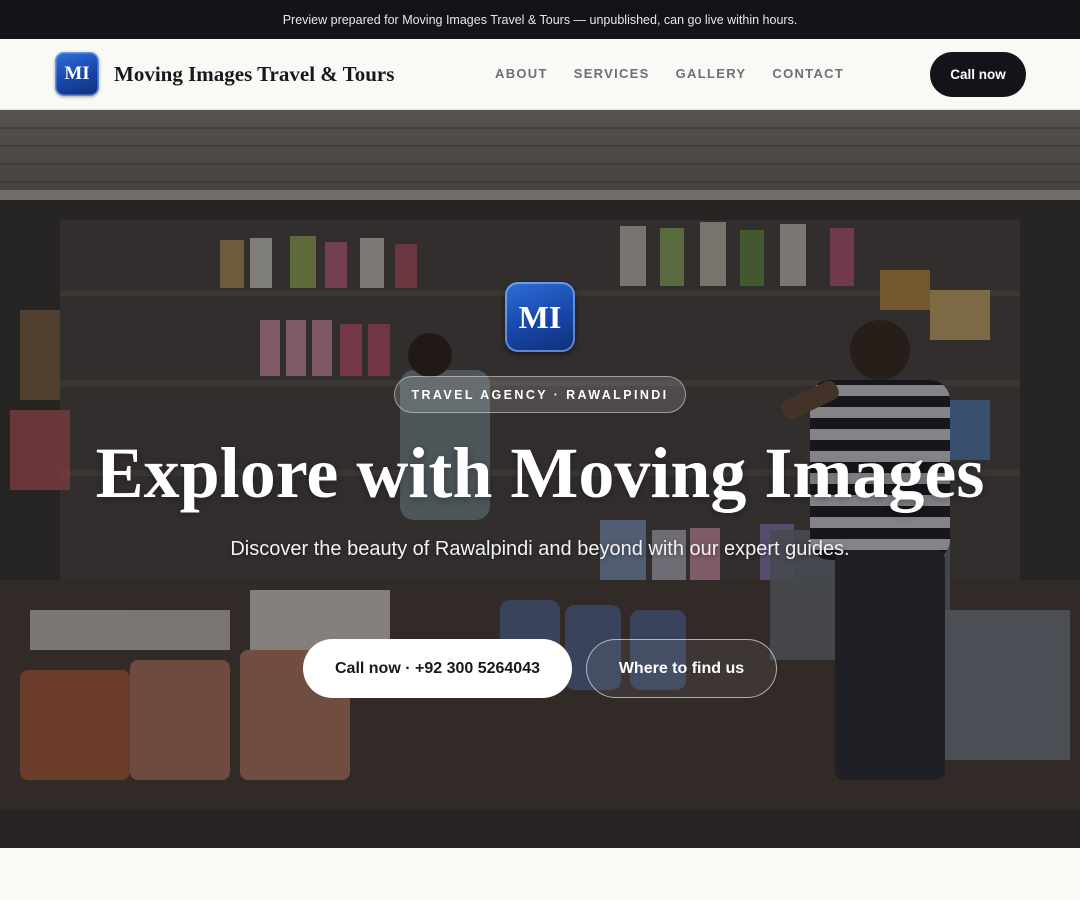 This screenshot has width=1080, height=900. What do you see at coordinates (437, 668) in the screenshot?
I see `hero-call-button: Call now · +92 300 5264043` at bounding box center [437, 668].